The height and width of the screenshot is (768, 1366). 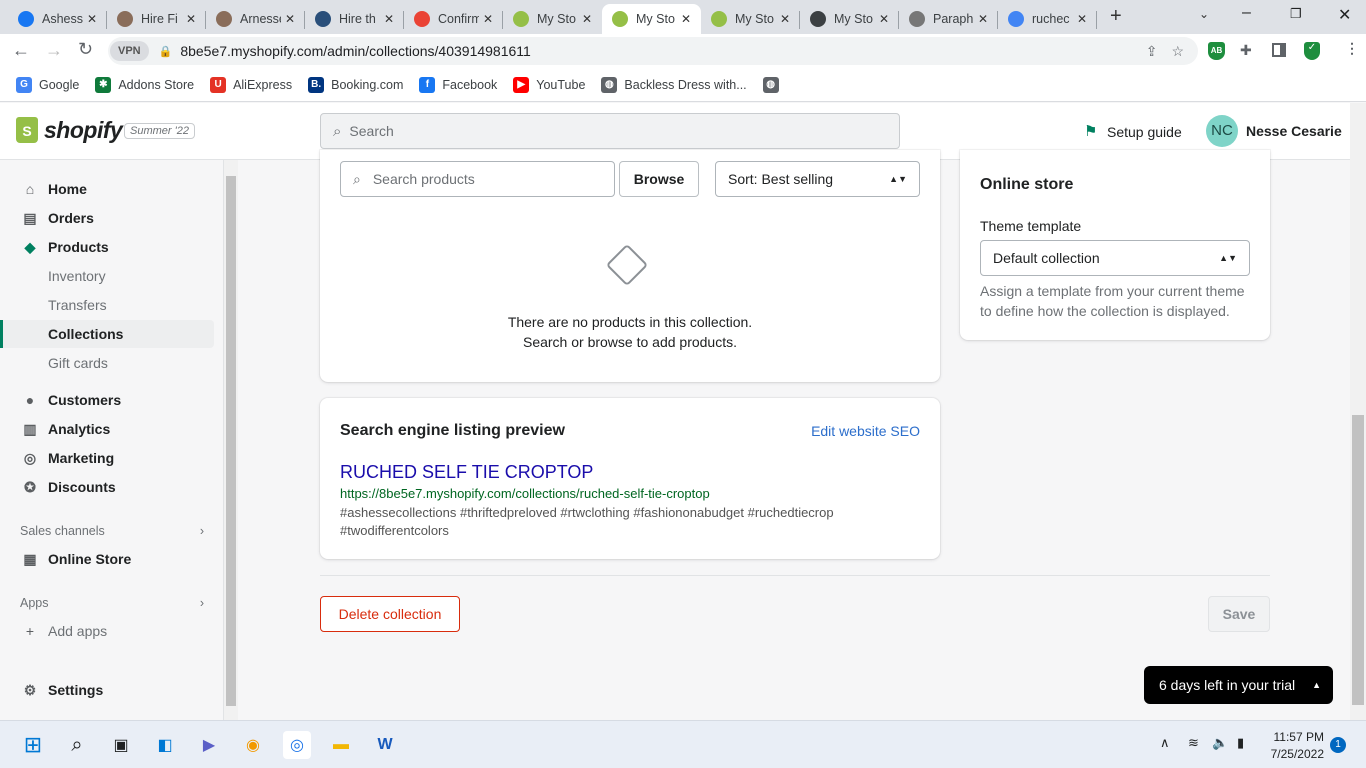 I want to click on search-icon: ⌕, so click(x=77, y=745).